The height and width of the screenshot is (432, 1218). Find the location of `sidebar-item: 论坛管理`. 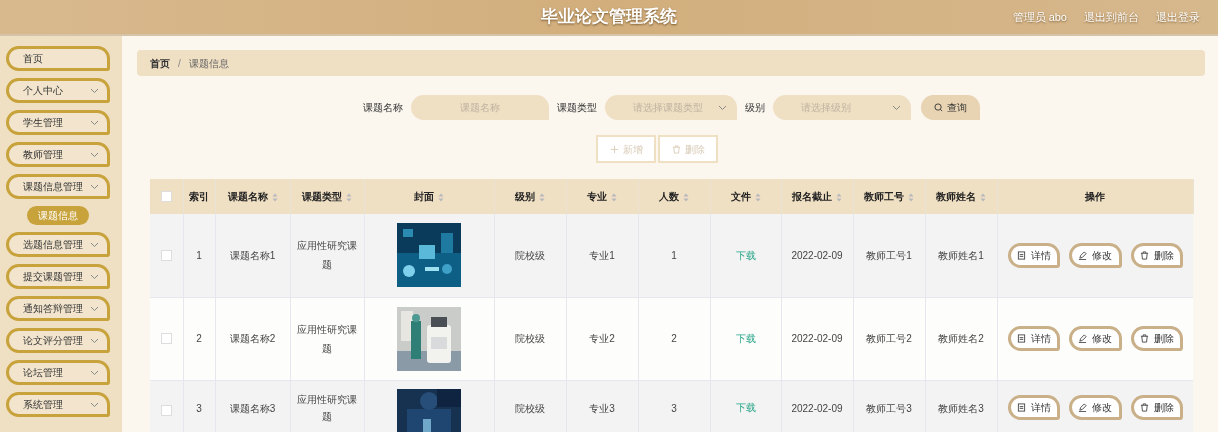

sidebar-item: 论坛管理 is located at coordinates (58, 372).